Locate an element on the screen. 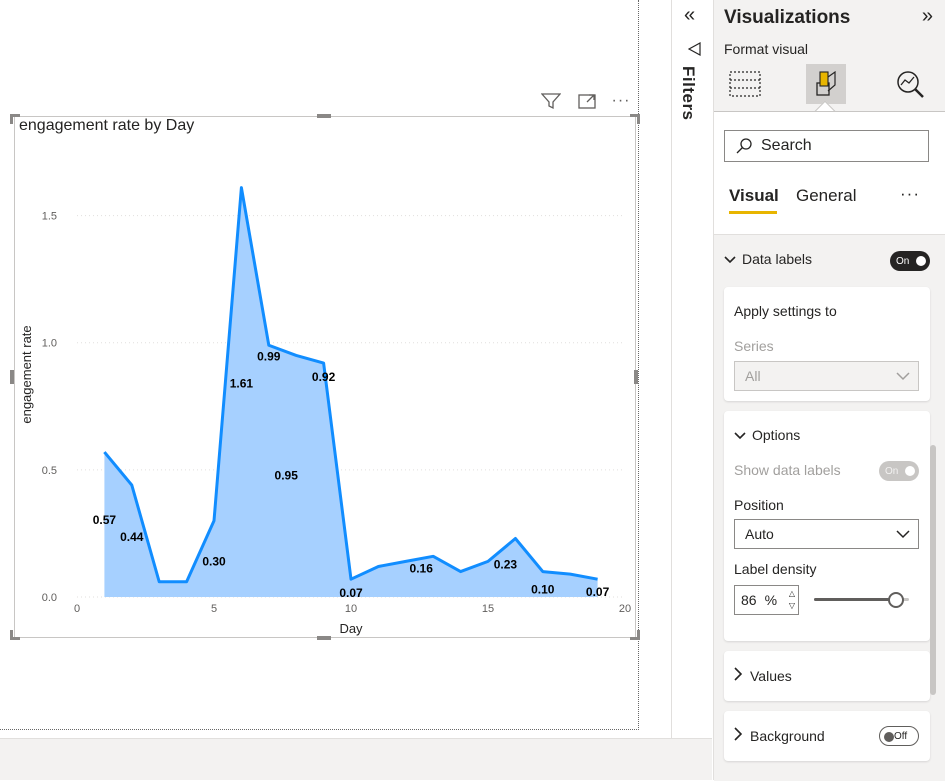 This screenshot has width=945, height=781. page-tabs-strip is located at coordinates (356, 759).